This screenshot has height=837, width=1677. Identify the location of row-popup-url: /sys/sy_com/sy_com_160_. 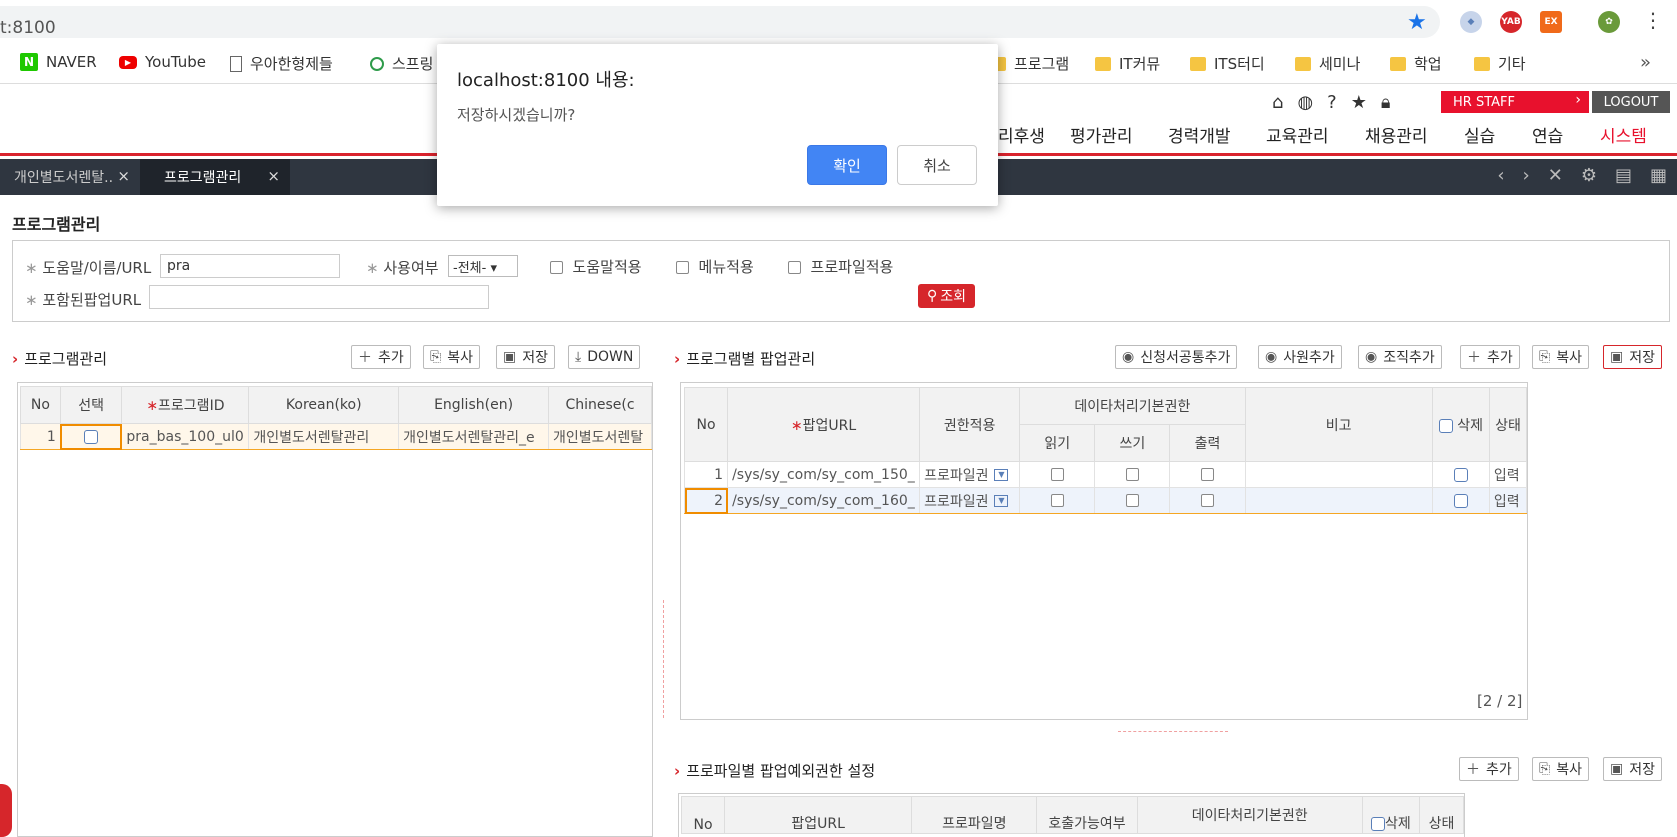
(824, 500).